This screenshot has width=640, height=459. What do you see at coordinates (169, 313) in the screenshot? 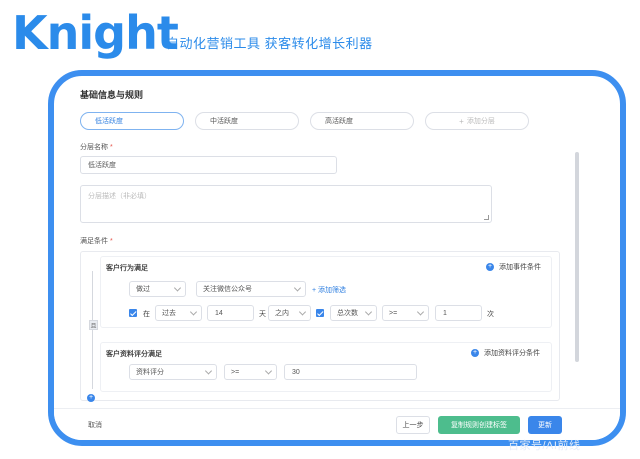
I see `time-mode-value: 过去` at bounding box center [169, 313].